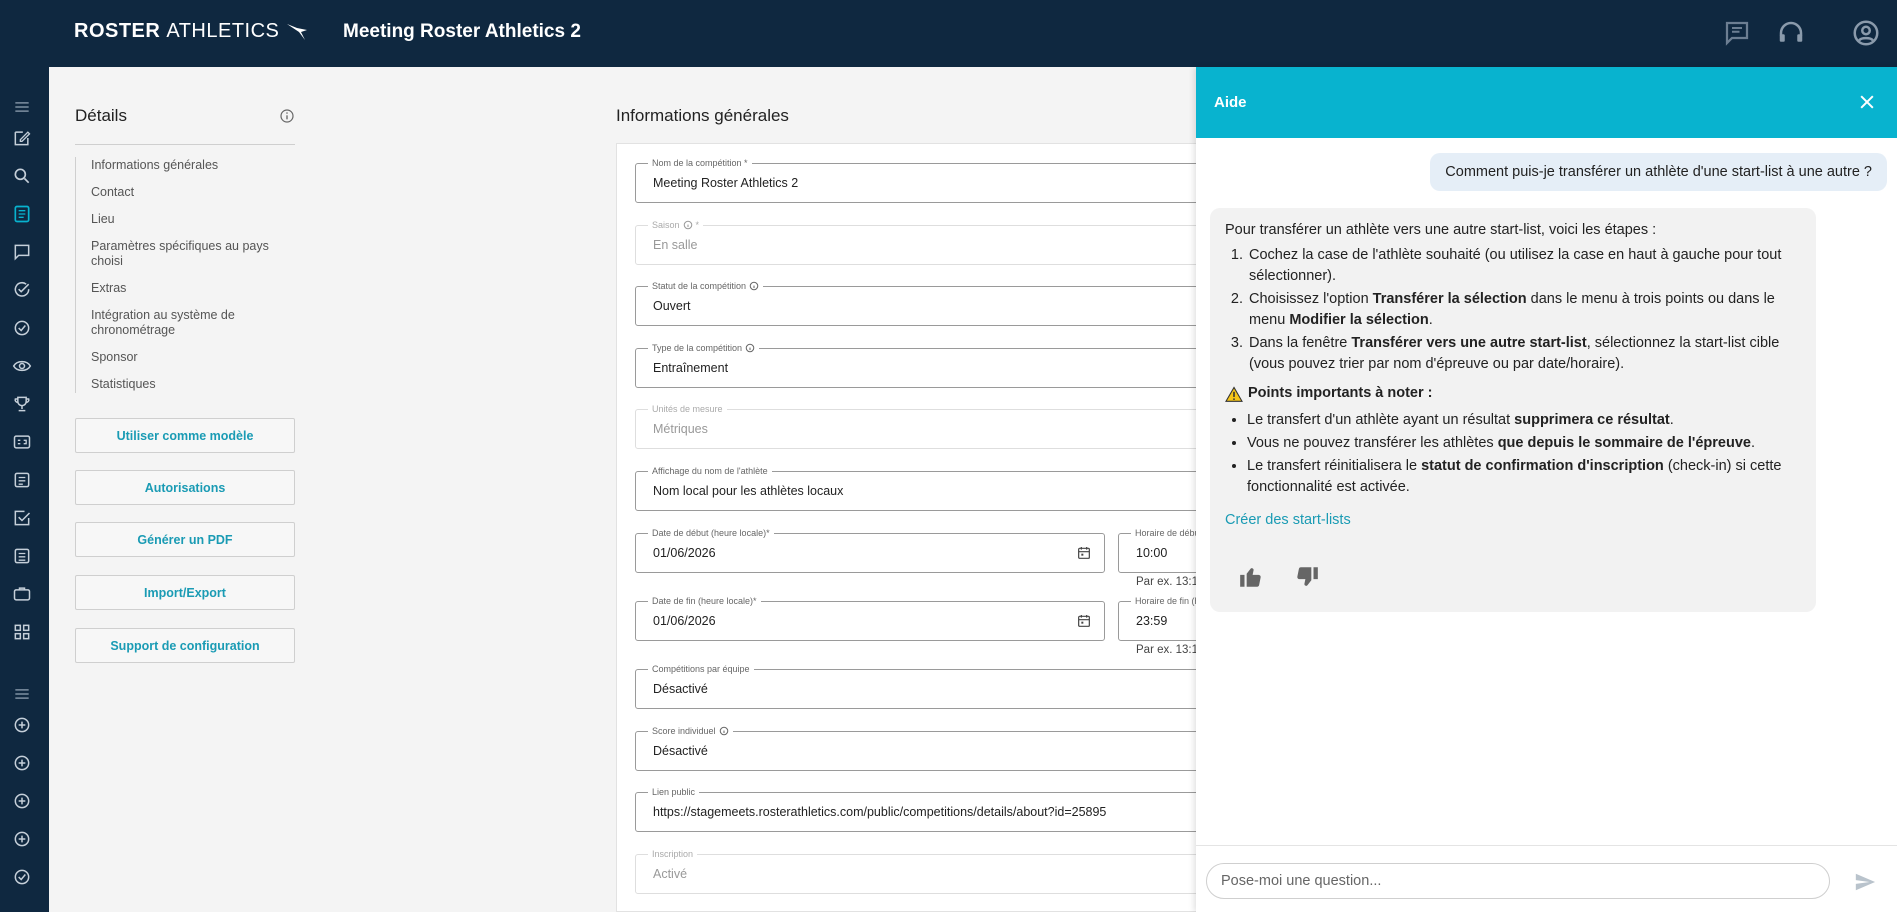 The width and height of the screenshot is (1897, 912). I want to click on scoreboard-icon, so click(22, 442).